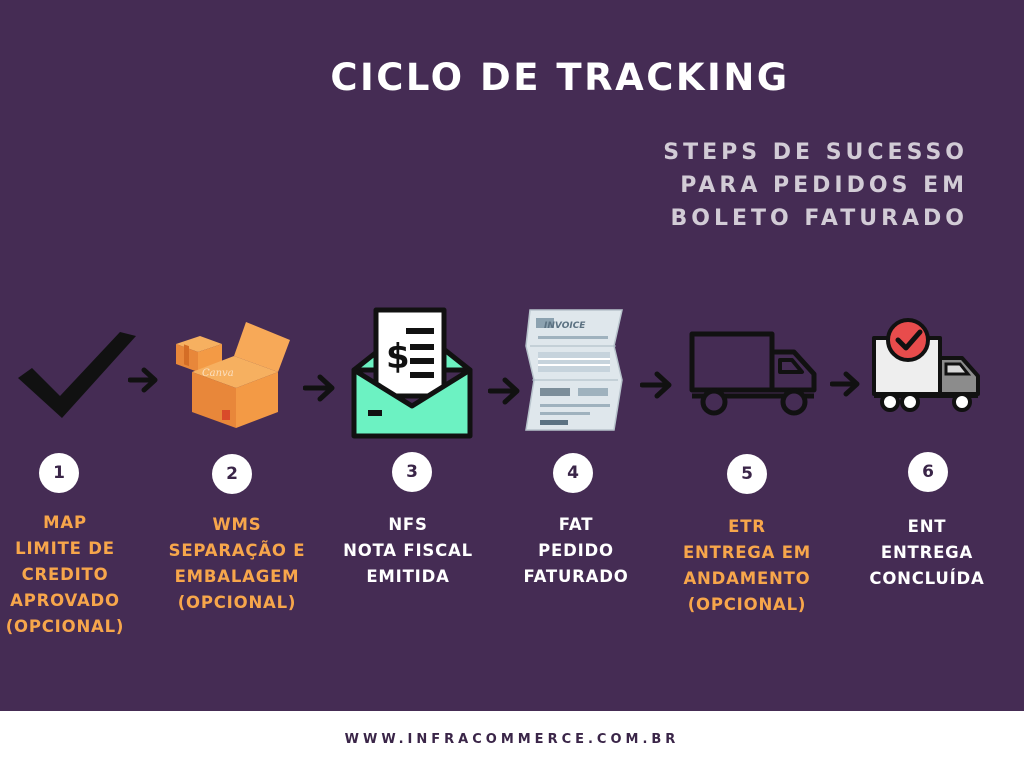 This screenshot has height=768, width=1024. I want to click on step-label-3: NFS NOTA FISCAL EMITIDA, so click(408, 551).